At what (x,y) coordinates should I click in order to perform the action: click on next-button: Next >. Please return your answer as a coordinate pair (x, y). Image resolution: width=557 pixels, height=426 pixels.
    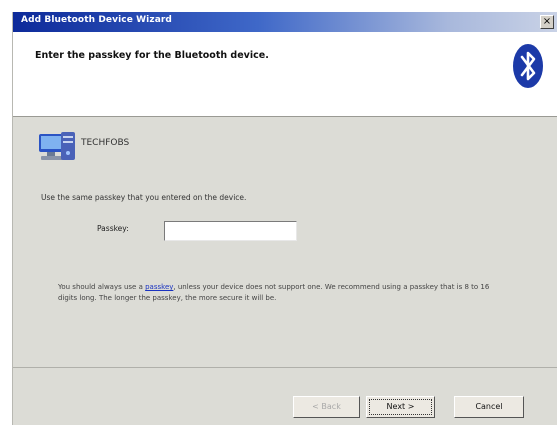
    Looking at the image, I should click on (400, 407).